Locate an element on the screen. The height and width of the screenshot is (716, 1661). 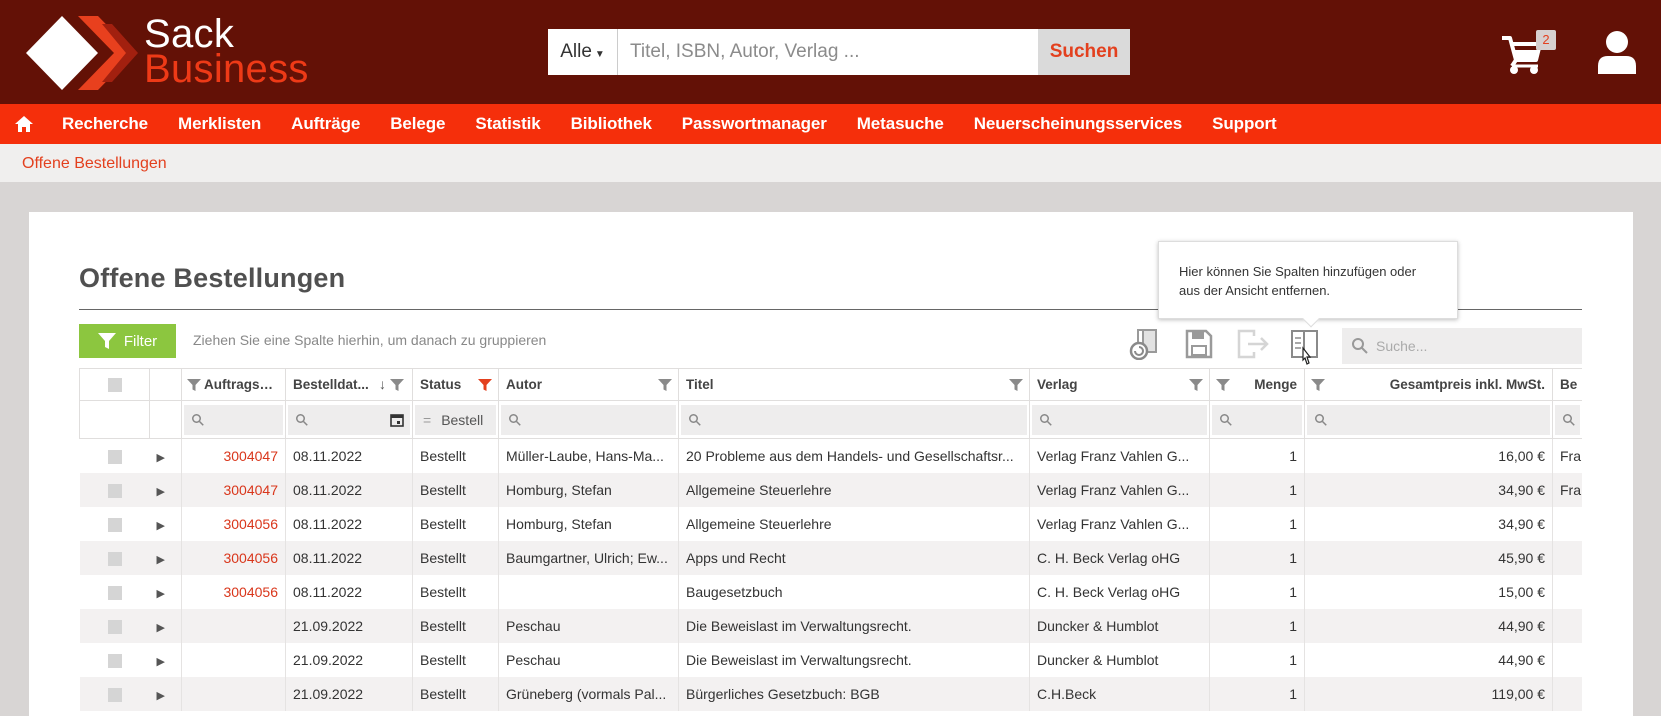
filter-input-status: = Bestell is located at coordinates (455, 419).